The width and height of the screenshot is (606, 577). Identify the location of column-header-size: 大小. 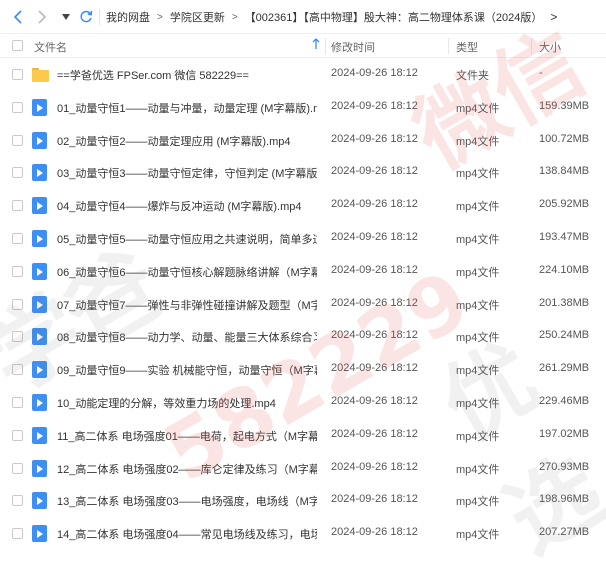
(550, 47).